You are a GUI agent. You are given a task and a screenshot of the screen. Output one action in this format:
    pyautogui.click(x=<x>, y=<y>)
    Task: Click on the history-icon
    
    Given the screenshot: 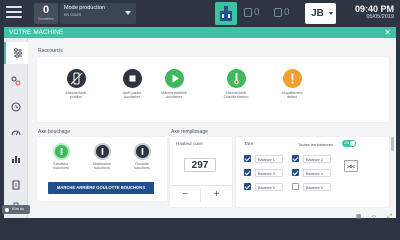 What is the action you would take?
    pyautogui.click(x=16, y=107)
    